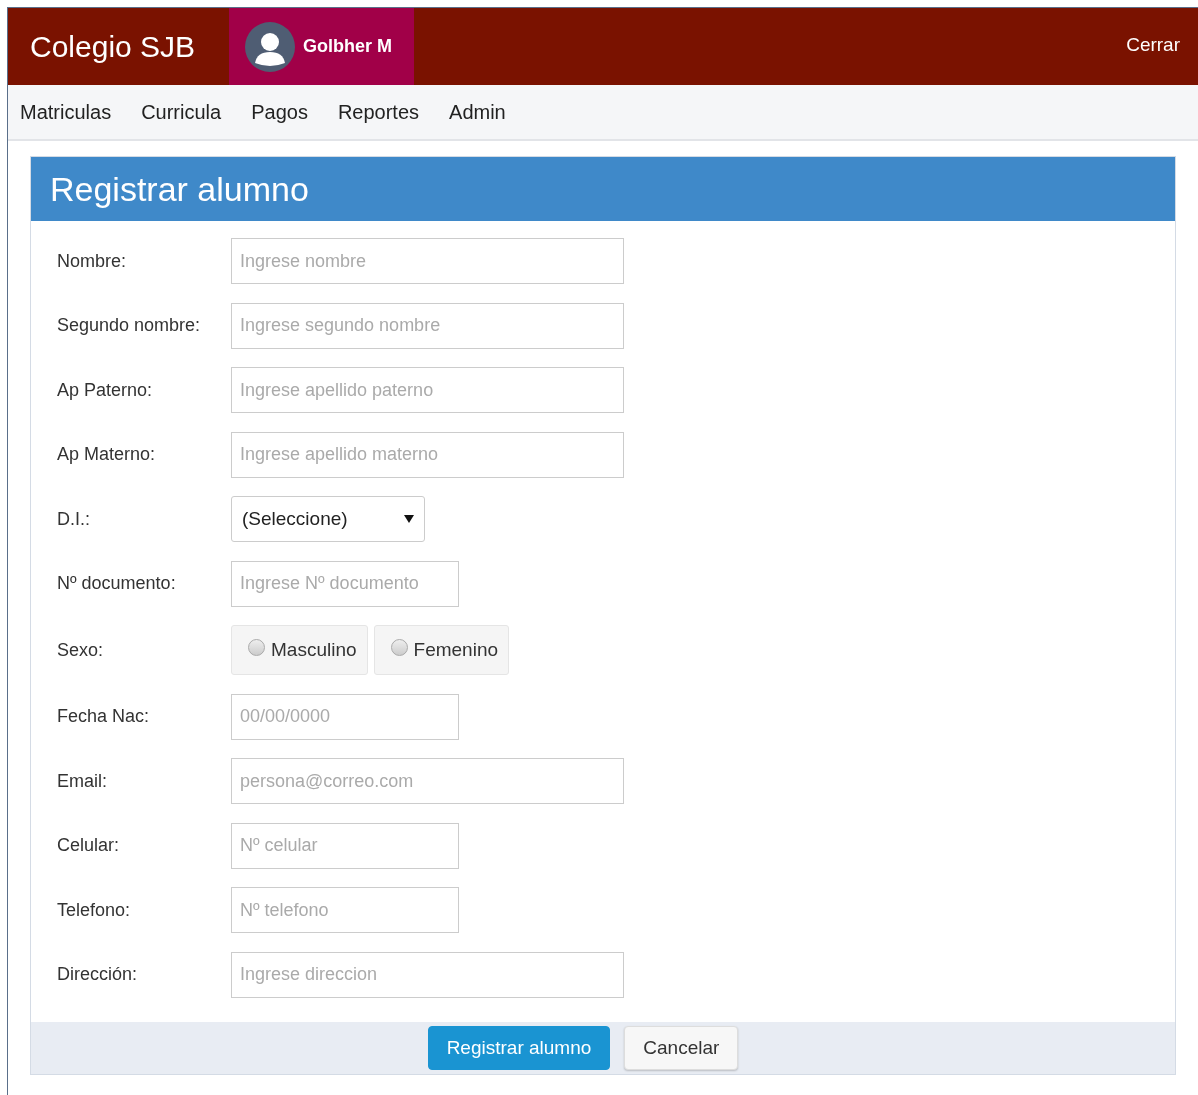 The width and height of the screenshot is (1198, 1095). I want to click on dropdown: (Seleccione), so click(328, 519).